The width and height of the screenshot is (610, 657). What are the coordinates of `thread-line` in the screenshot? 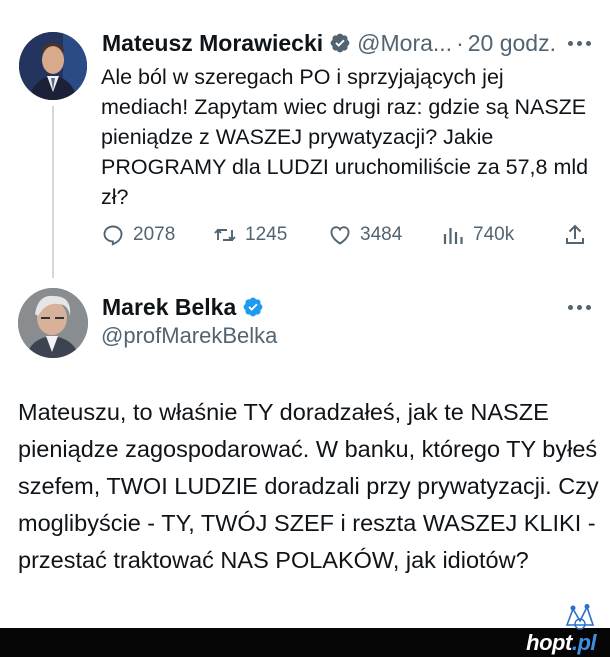 It's located at (53, 192).